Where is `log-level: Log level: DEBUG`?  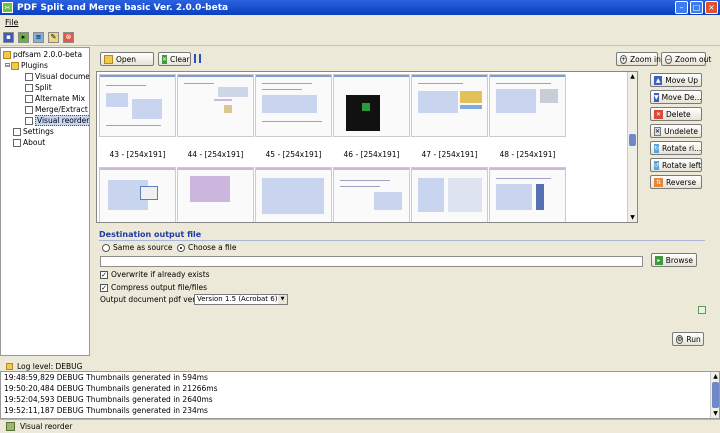
log-level: Log level: DEBUG is located at coordinates (360, 366).